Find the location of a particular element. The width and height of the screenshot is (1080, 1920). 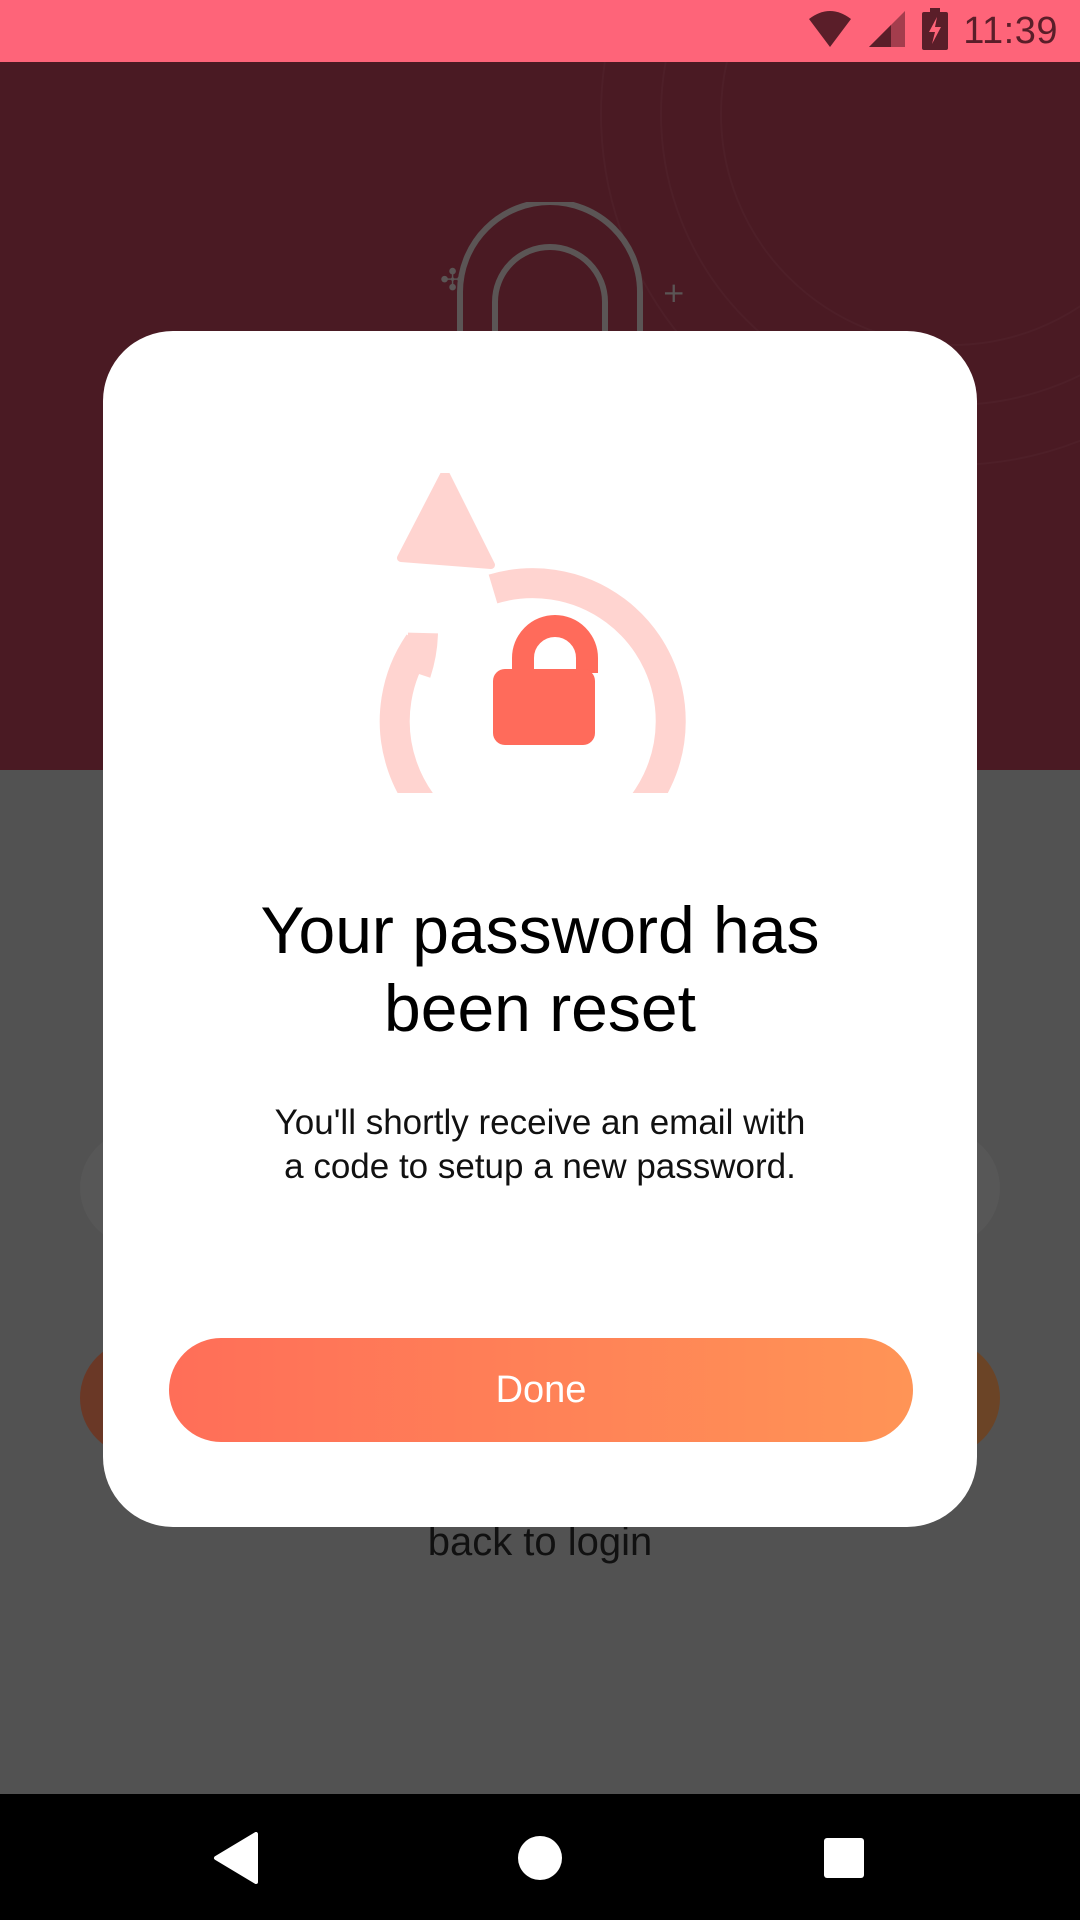

dialog-message-line-2: a code to setup a new password. is located at coordinates (540, 1166).